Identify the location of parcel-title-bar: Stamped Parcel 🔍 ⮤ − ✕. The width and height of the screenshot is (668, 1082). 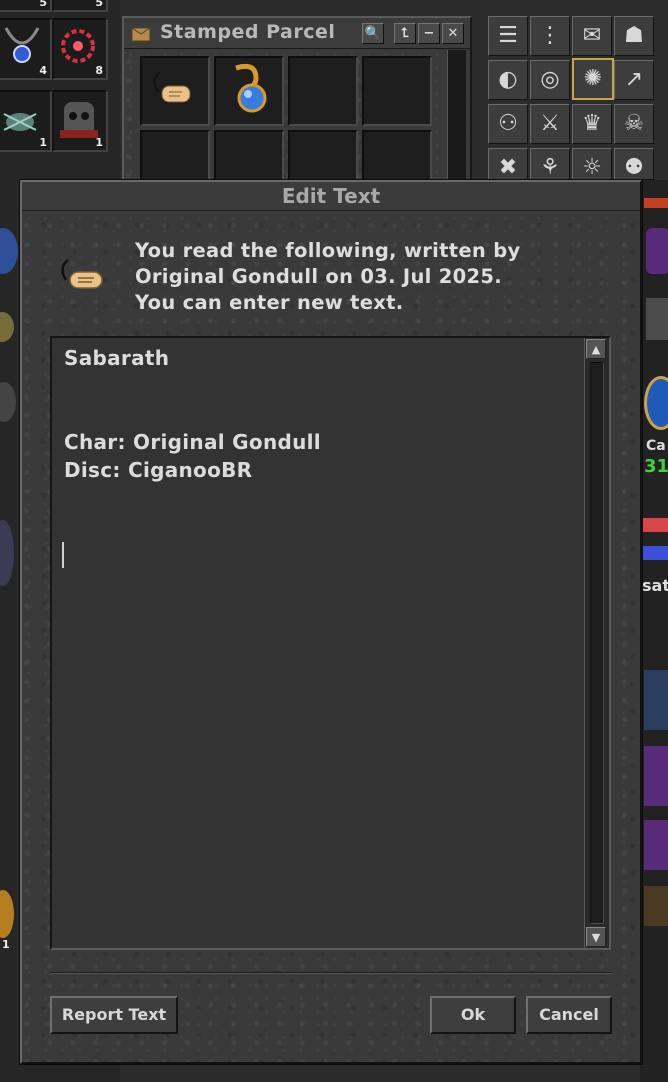
(297, 33).